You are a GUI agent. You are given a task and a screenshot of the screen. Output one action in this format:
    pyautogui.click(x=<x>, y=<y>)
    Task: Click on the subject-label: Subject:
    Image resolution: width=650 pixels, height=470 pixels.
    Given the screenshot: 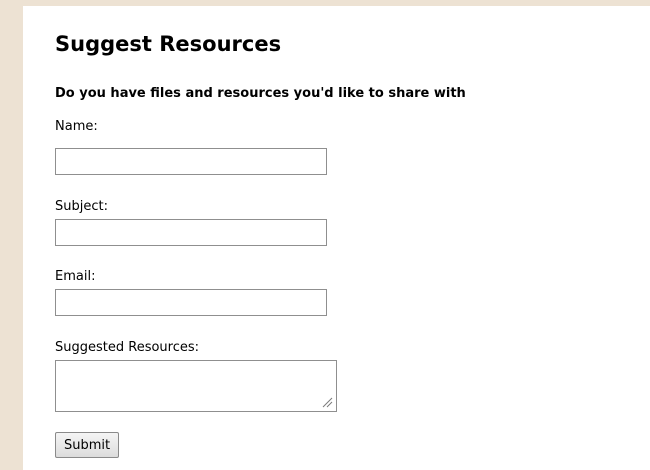 What is the action you would take?
    pyautogui.click(x=81, y=206)
    